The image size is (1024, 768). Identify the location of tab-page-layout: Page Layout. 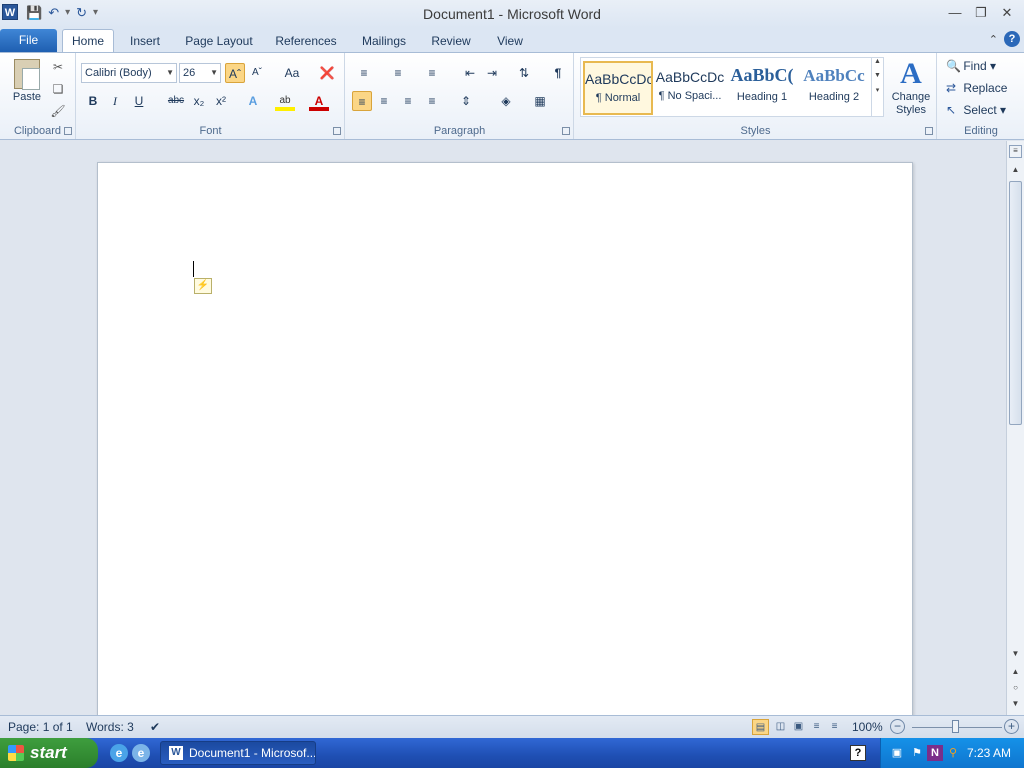
(219, 42).